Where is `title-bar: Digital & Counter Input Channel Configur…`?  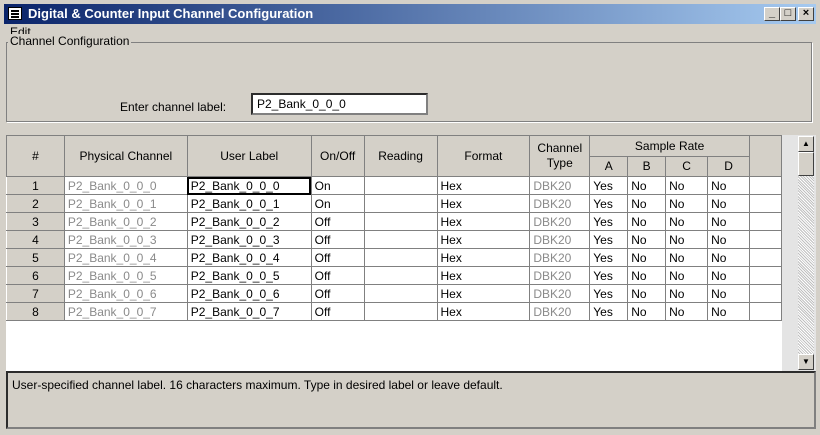
title-bar: Digital & Counter Input Channel Configur… is located at coordinates (410, 14).